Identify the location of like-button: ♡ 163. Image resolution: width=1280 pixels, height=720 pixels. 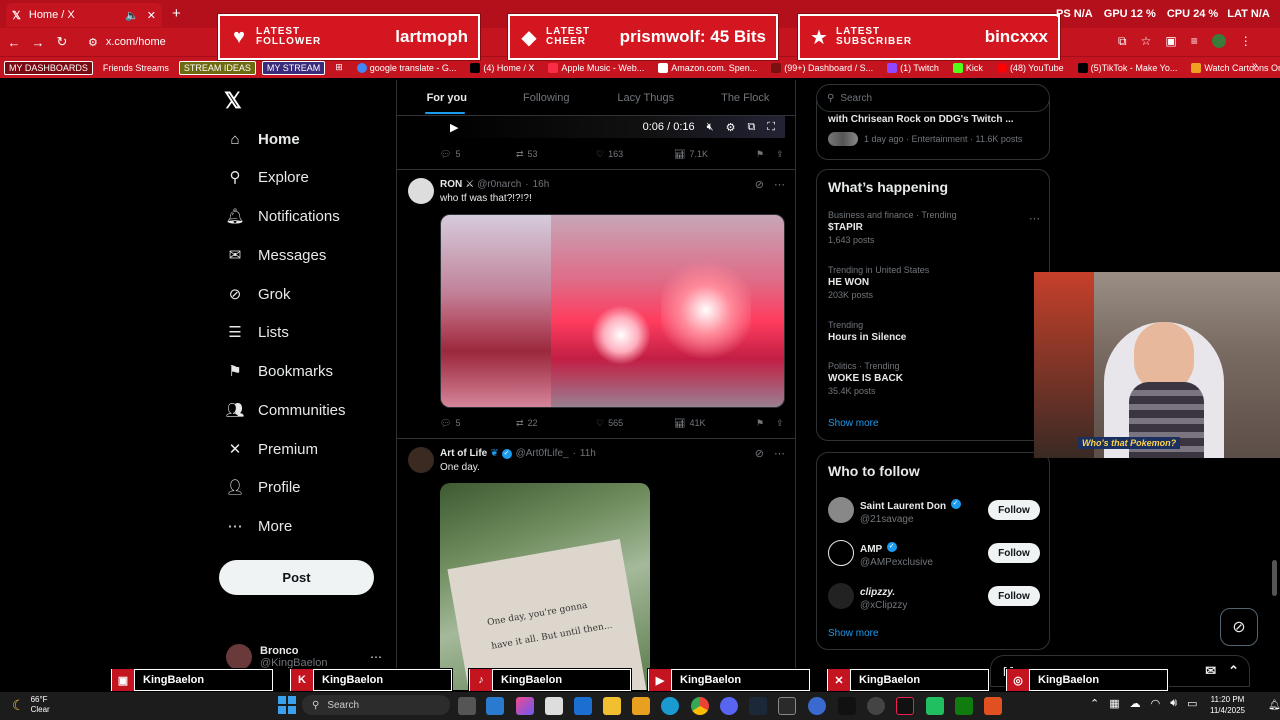
(635, 154).